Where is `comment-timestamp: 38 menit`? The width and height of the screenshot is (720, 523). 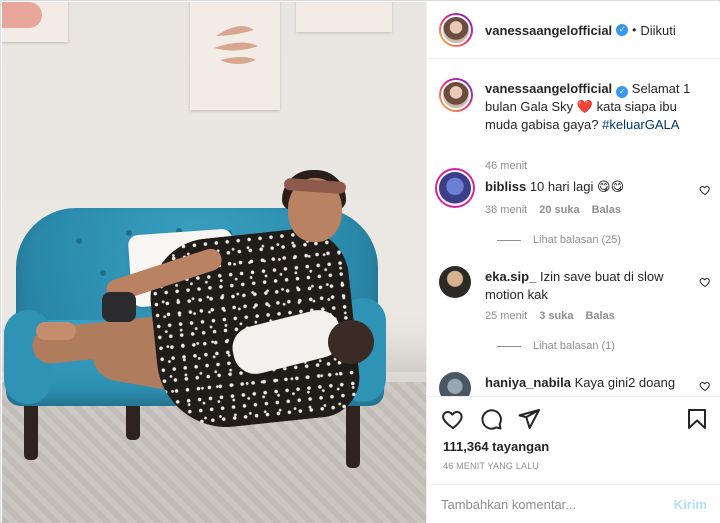
comment-timestamp: 38 menit is located at coordinates (506, 210).